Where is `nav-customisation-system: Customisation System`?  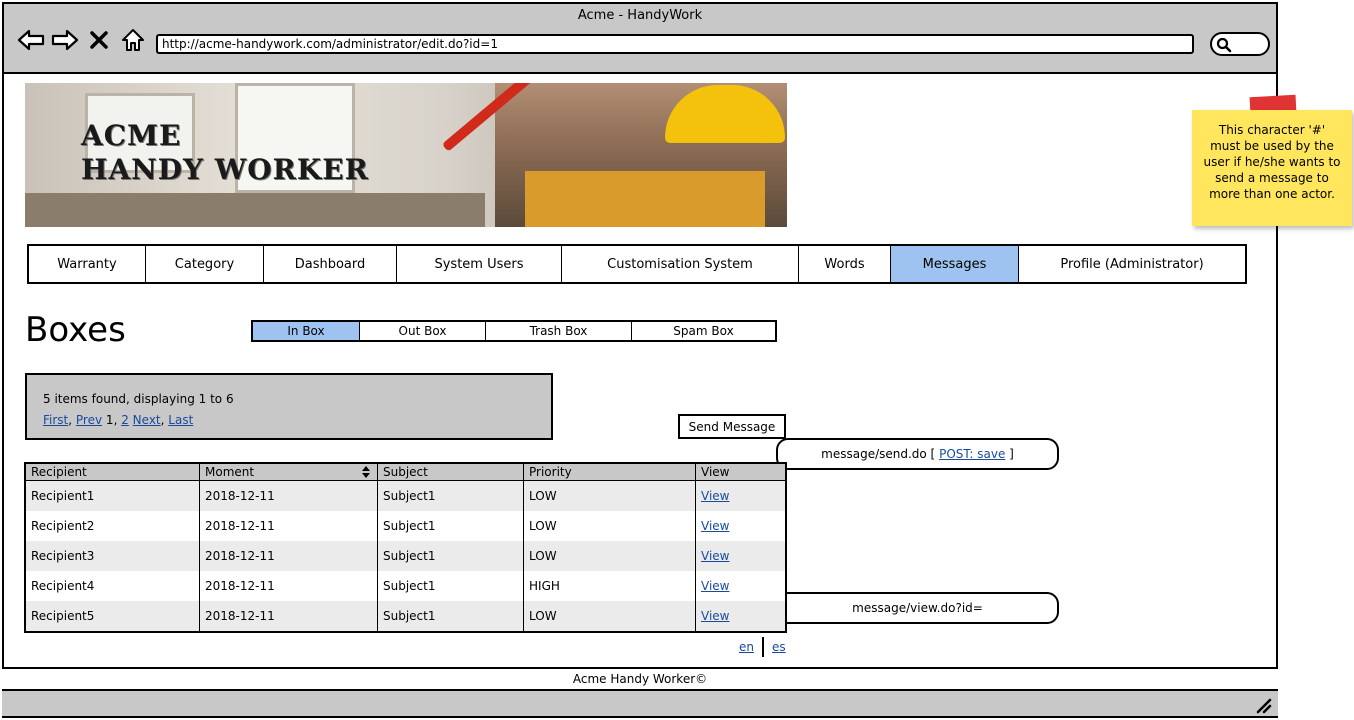 nav-customisation-system: Customisation System is located at coordinates (680, 264).